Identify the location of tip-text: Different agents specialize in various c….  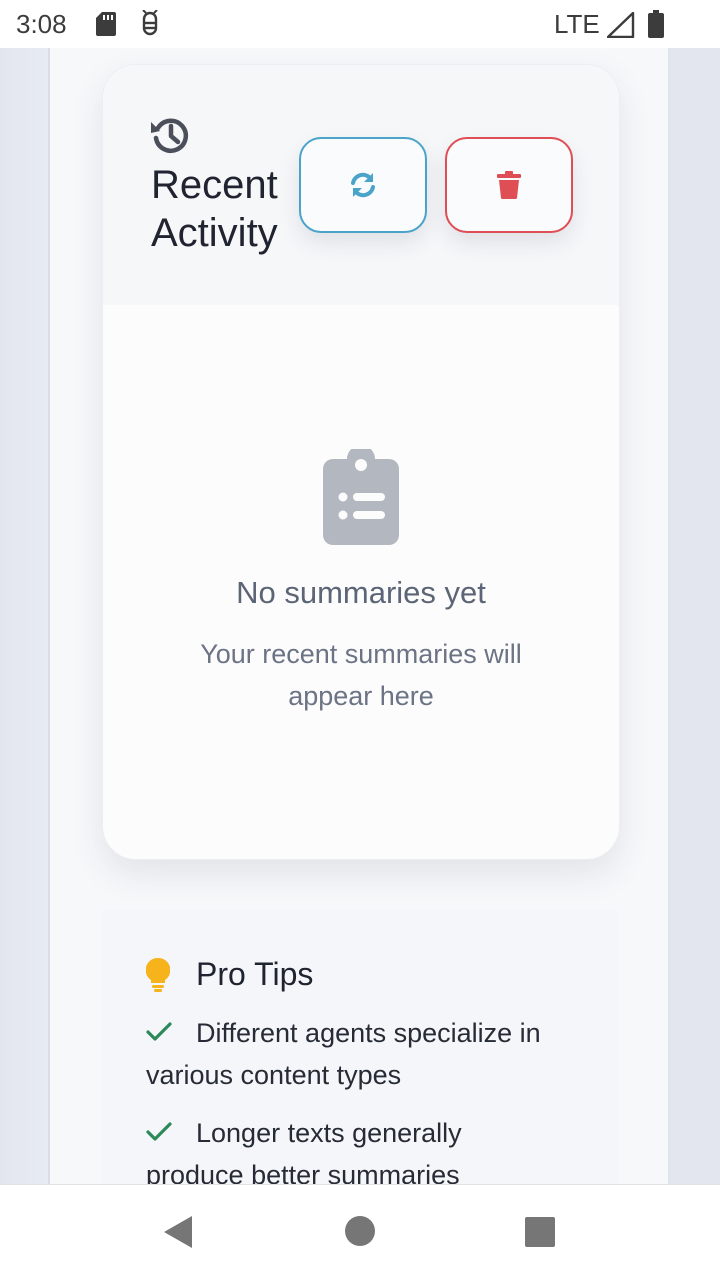
(343, 1054).